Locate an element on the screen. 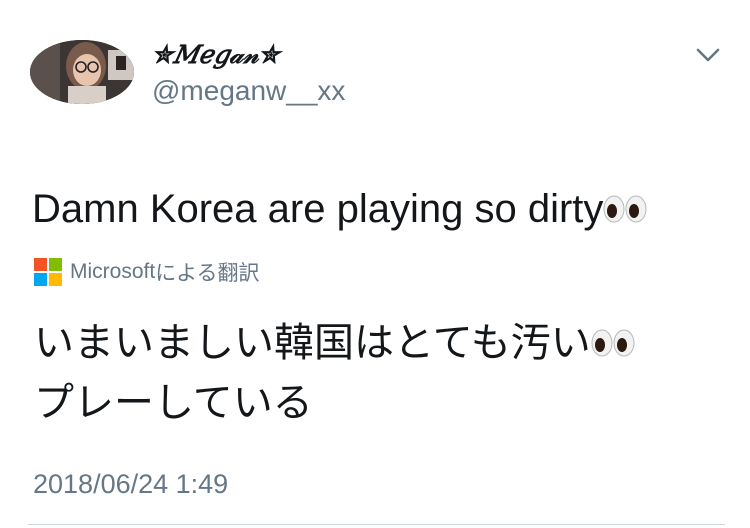 This screenshot has height=528, width=750. tweet-timestamp: 2018/06/24 1:49 is located at coordinates (130, 484).